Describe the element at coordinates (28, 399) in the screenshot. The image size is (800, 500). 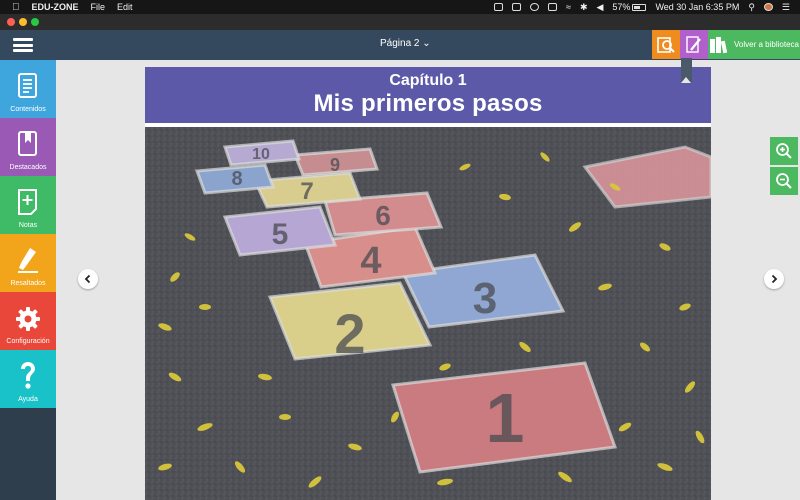
I see `sidebar-item-label: Ayuda` at that location.